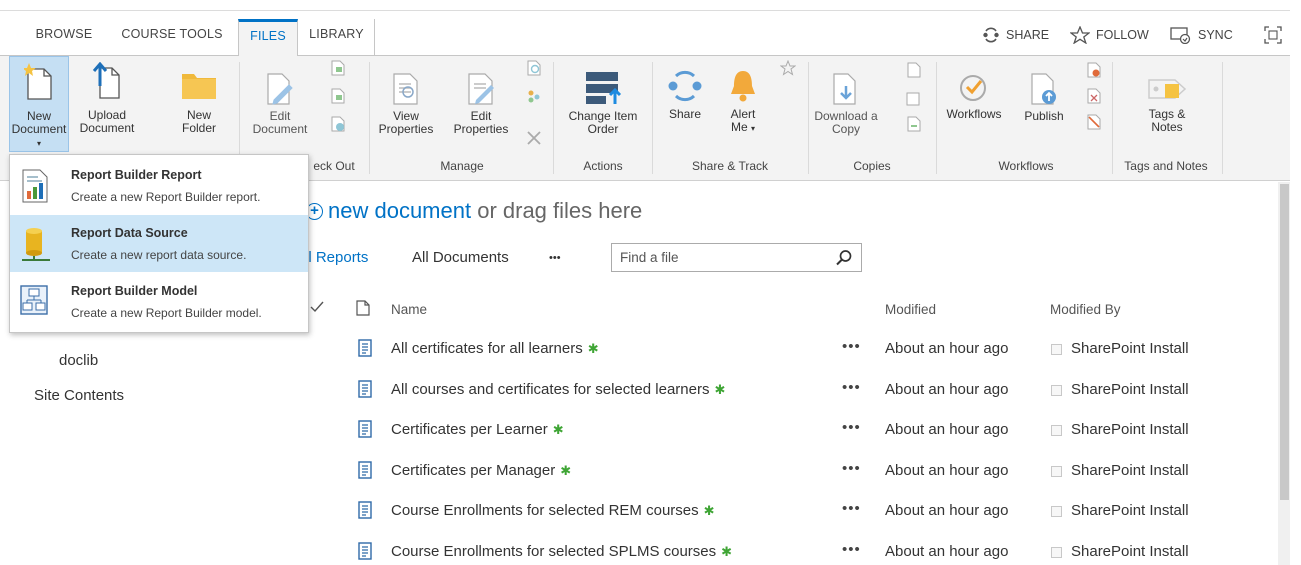  What do you see at coordinates (1166, 166) in the screenshot?
I see `tags-notes-group-label: Tags and Notes` at bounding box center [1166, 166].